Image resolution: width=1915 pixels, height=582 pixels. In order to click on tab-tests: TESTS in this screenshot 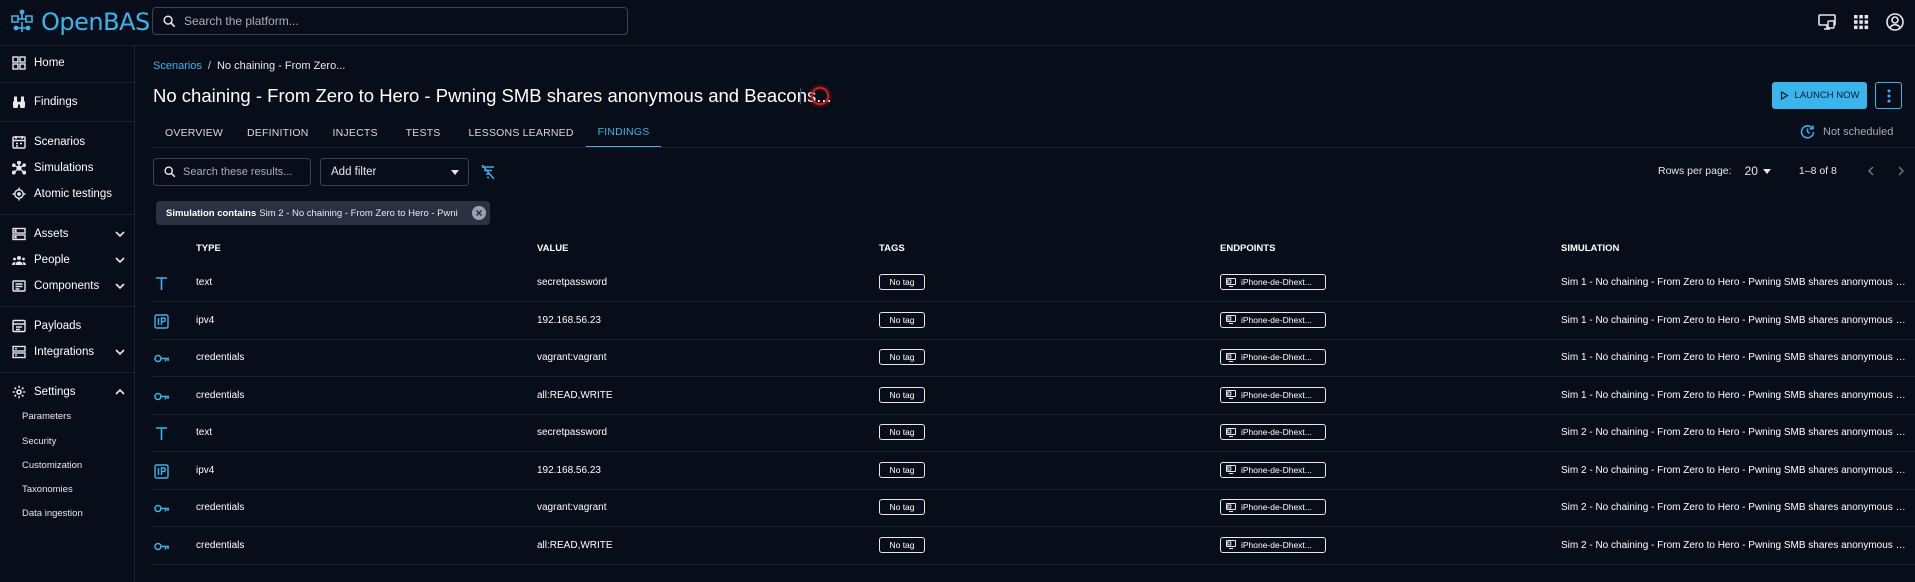, I will do `click(423, 133)`.